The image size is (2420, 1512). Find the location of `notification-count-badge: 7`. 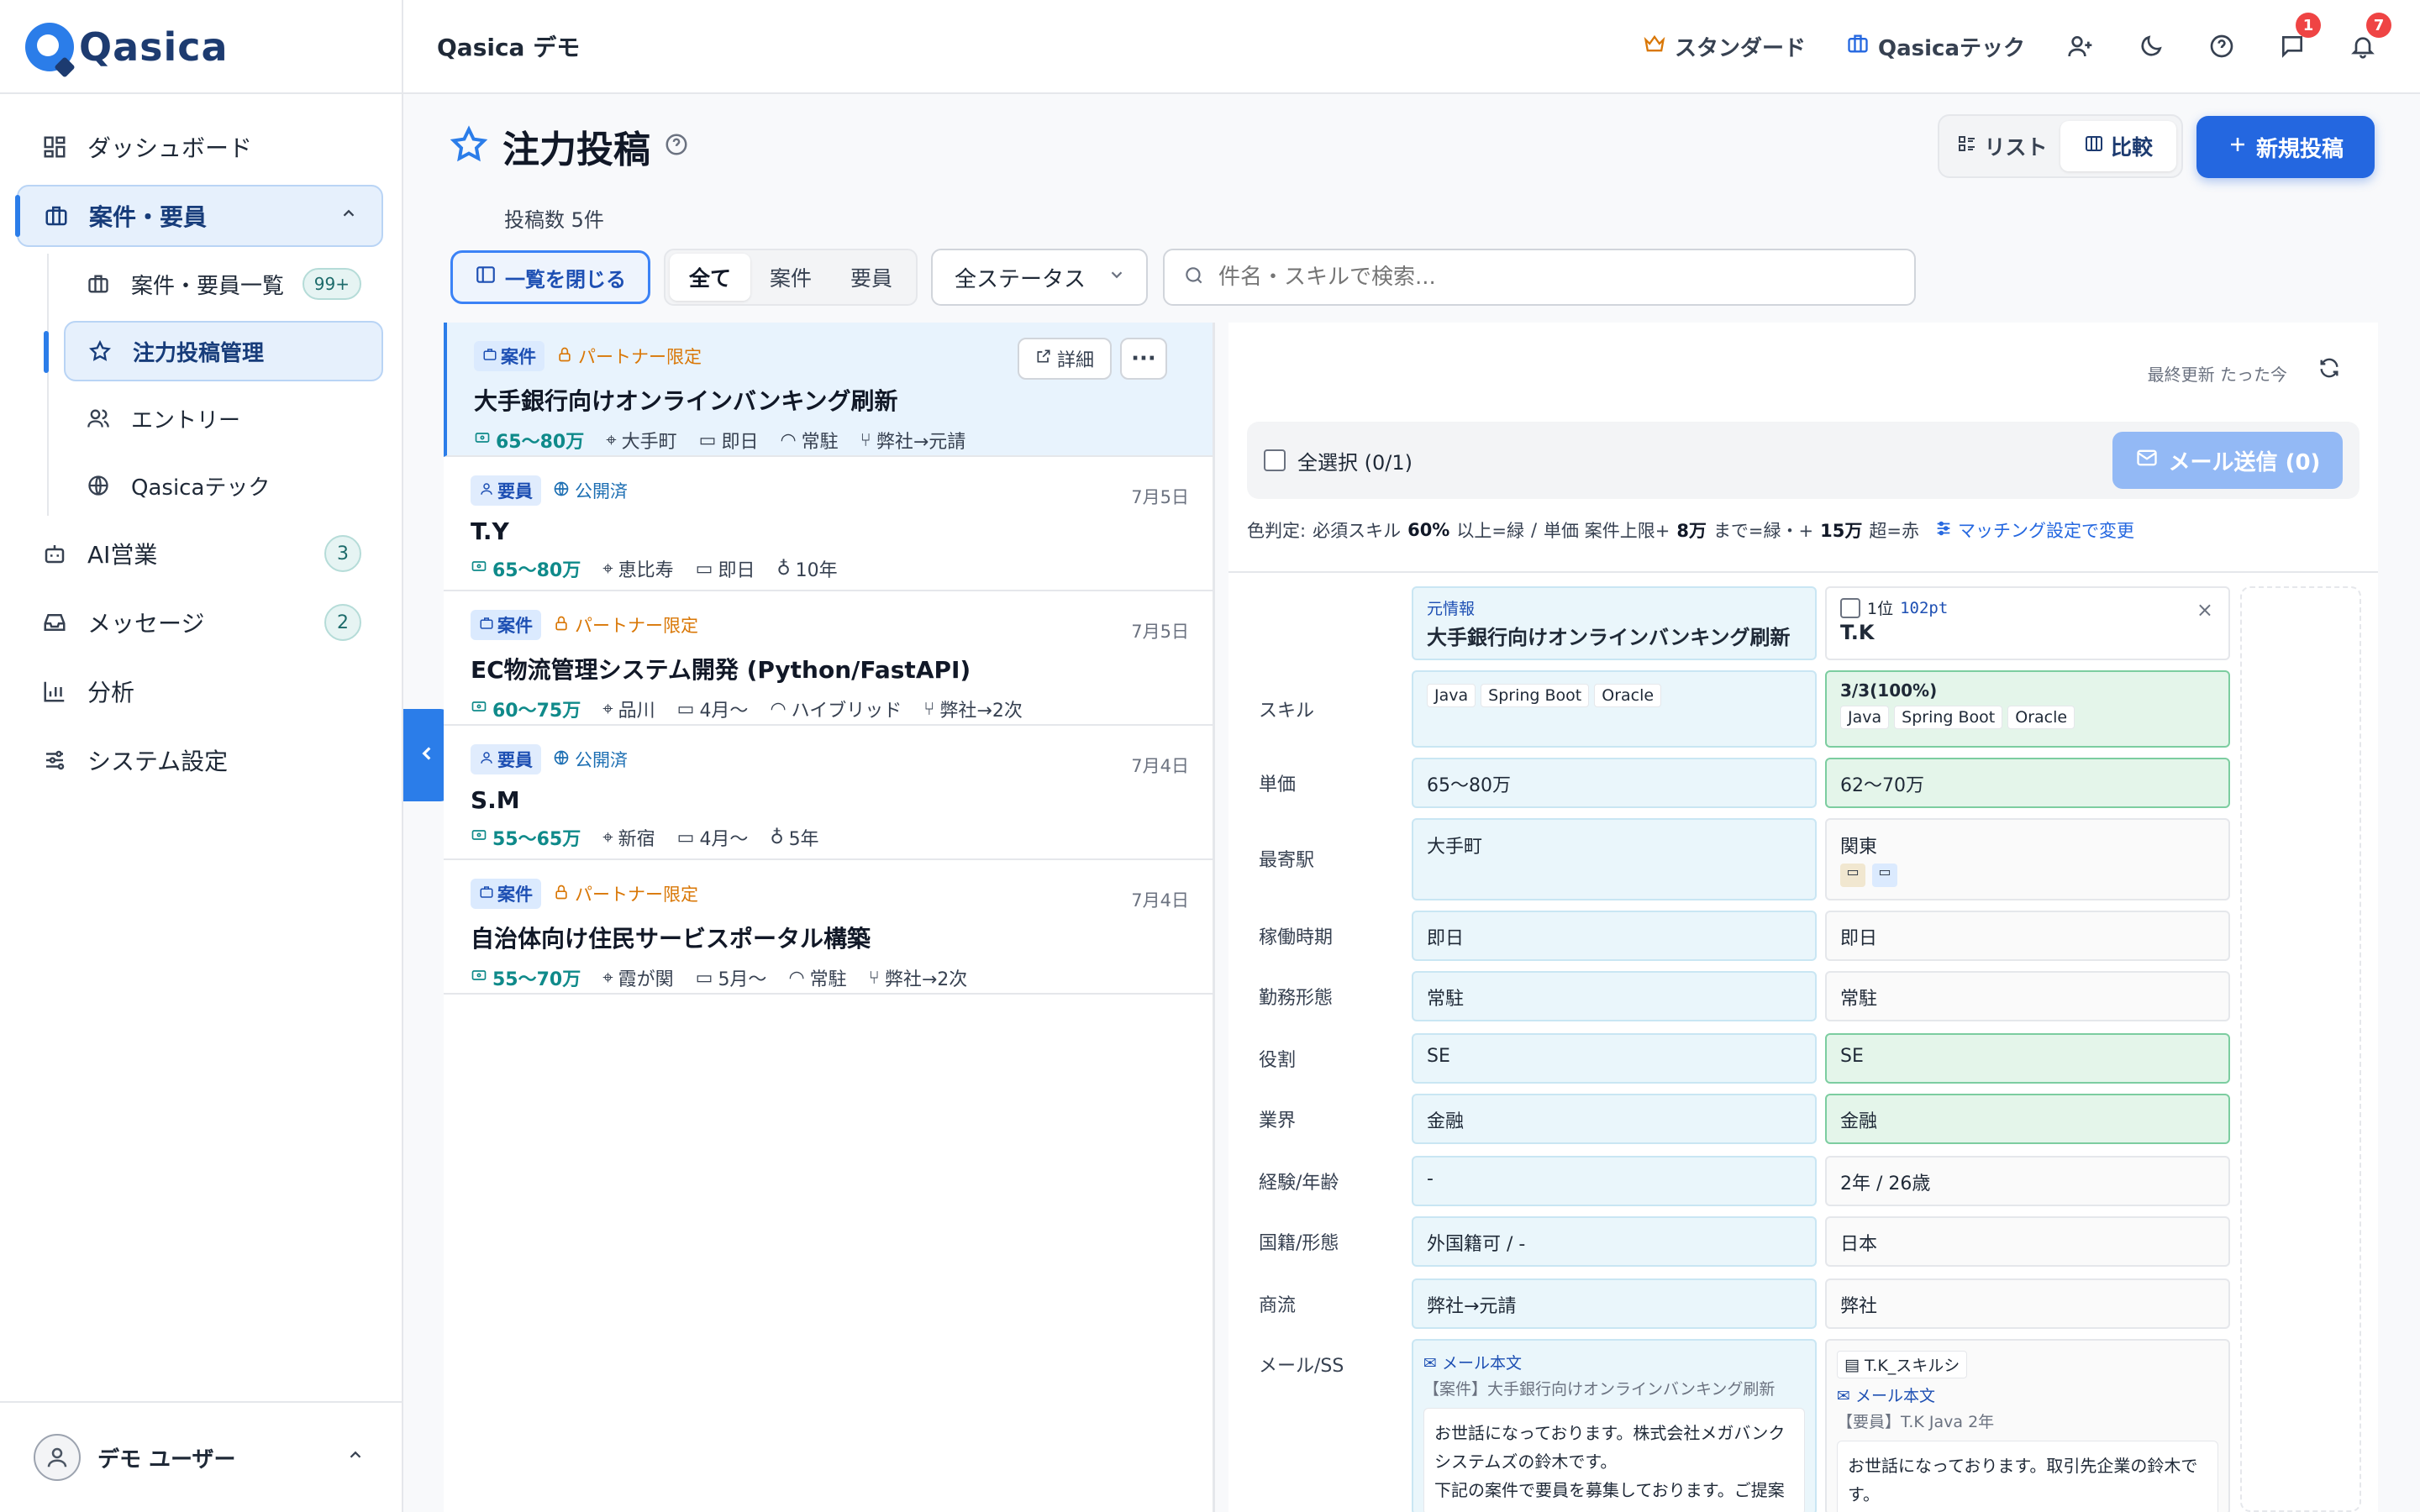

notification-count-badge: 7 is located at coordinates (2378, 25).